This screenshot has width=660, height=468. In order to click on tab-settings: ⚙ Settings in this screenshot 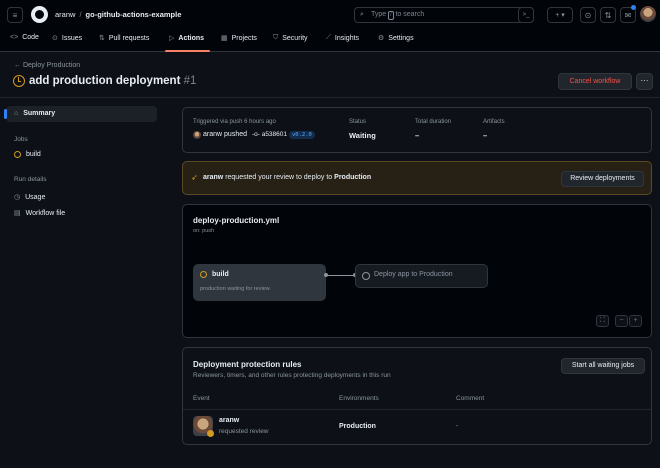, I will do `click(396, 38)`.